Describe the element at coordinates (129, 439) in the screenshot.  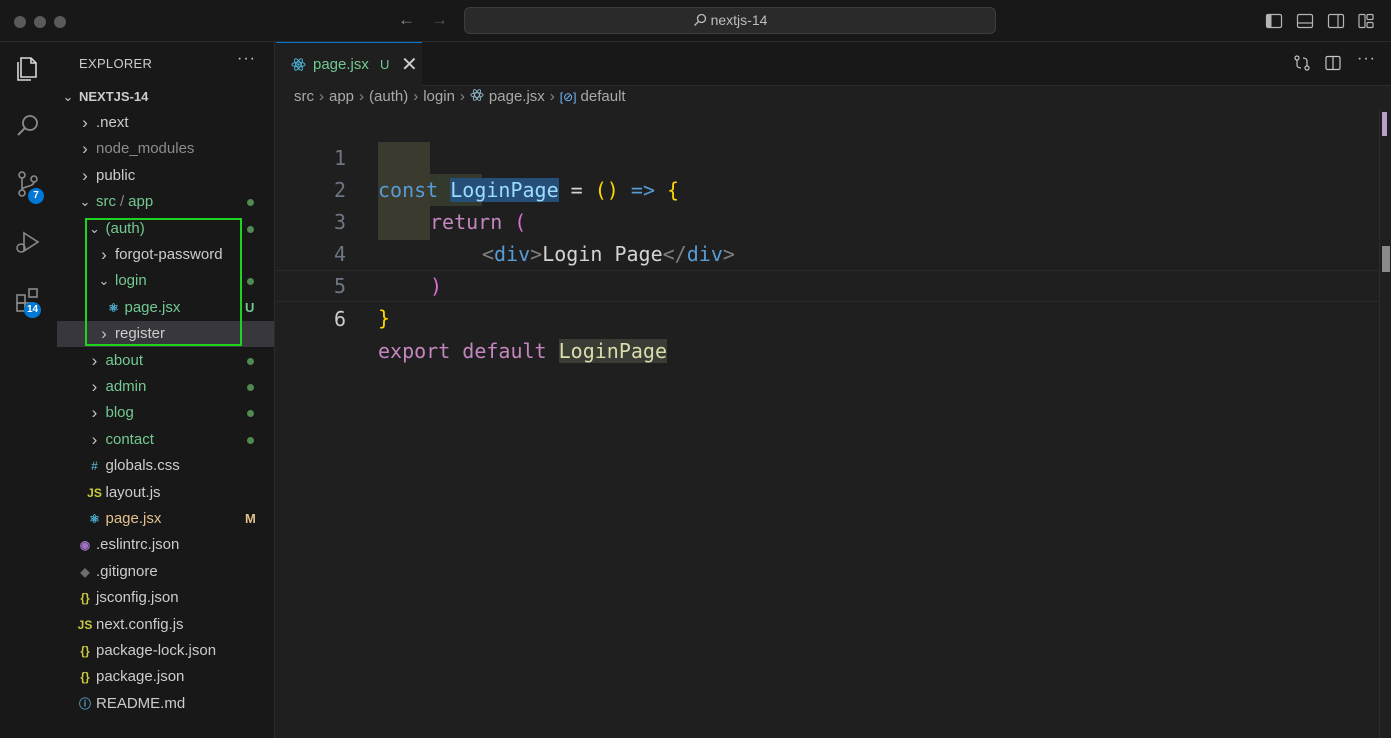
I see `tree-item-label: contact` at that location.